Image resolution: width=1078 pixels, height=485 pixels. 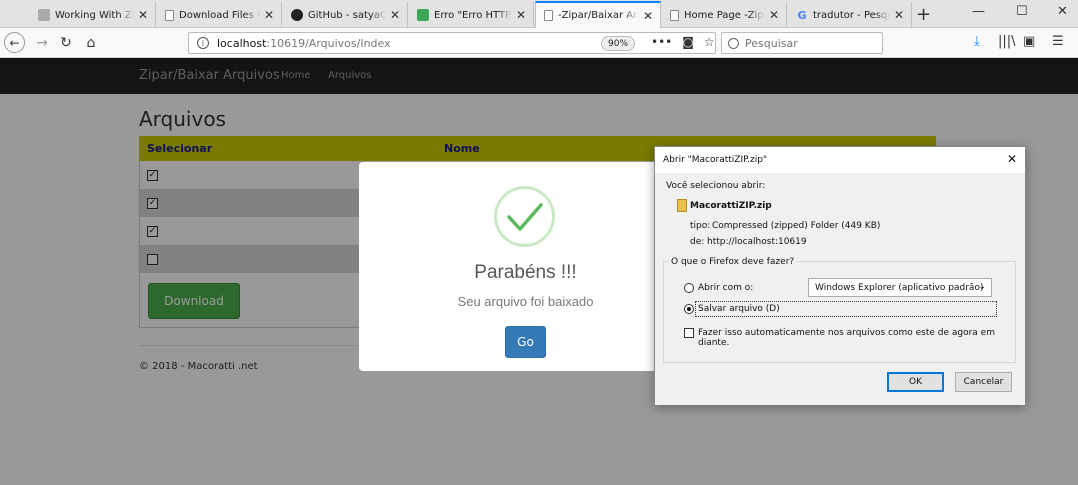 What do you see at coordinates (525, 272) in the screenshot?
I see `alert-title: Parabéns !!!` at bounding box center [525, 272].